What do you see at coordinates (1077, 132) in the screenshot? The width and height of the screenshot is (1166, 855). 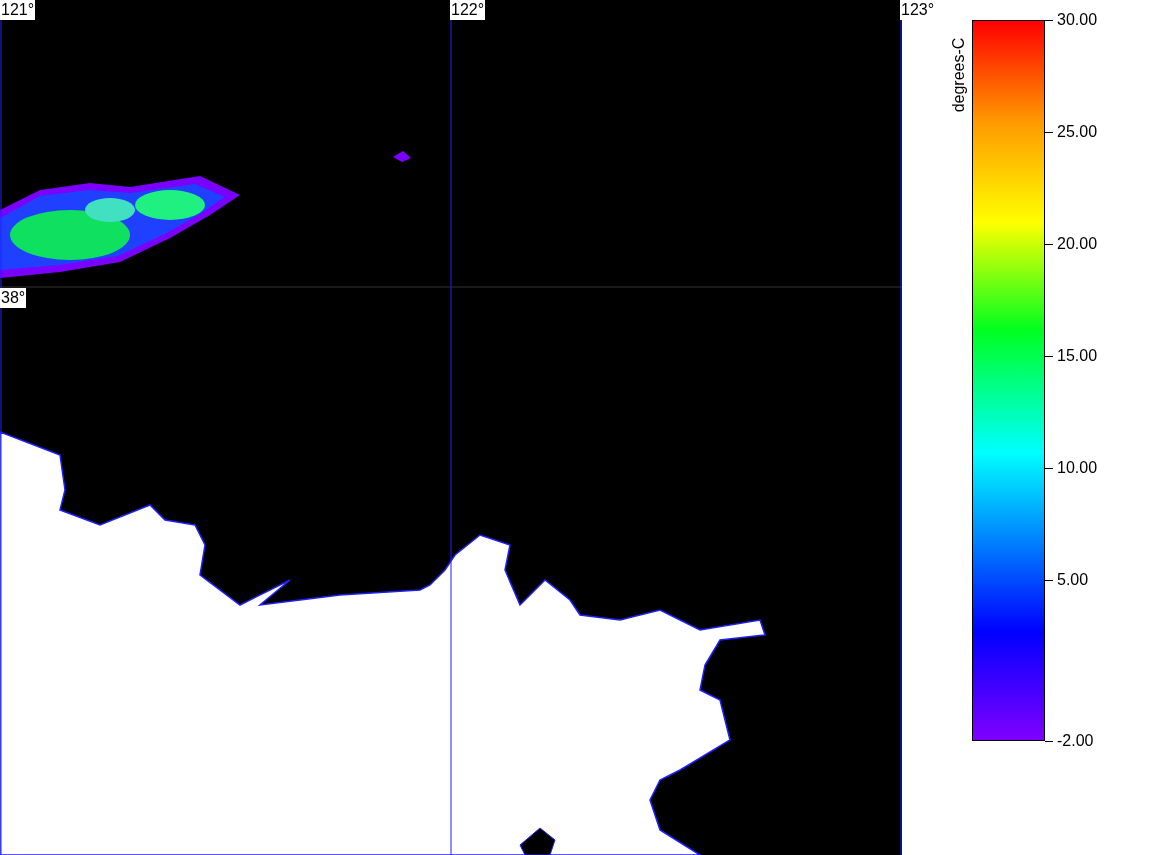 I see `colorbar-tick-label: 25.00` at bounding box center [1077, 132].